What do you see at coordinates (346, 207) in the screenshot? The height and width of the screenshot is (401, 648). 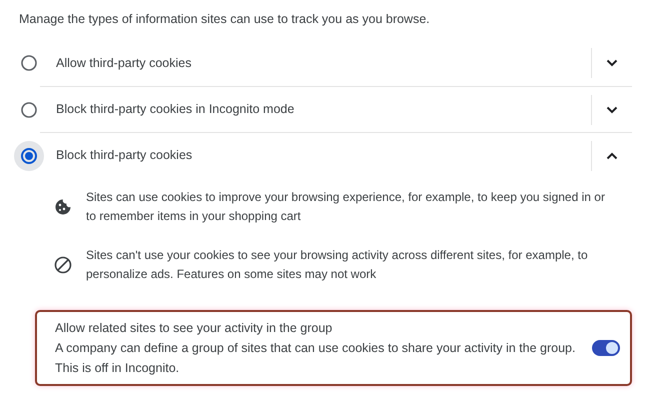 I see `detail-text: Sites can use cookies to improve your browsing experience, for example, to keep you signed in or to remember items in your shopping cart` at bounding box center [346, 207].